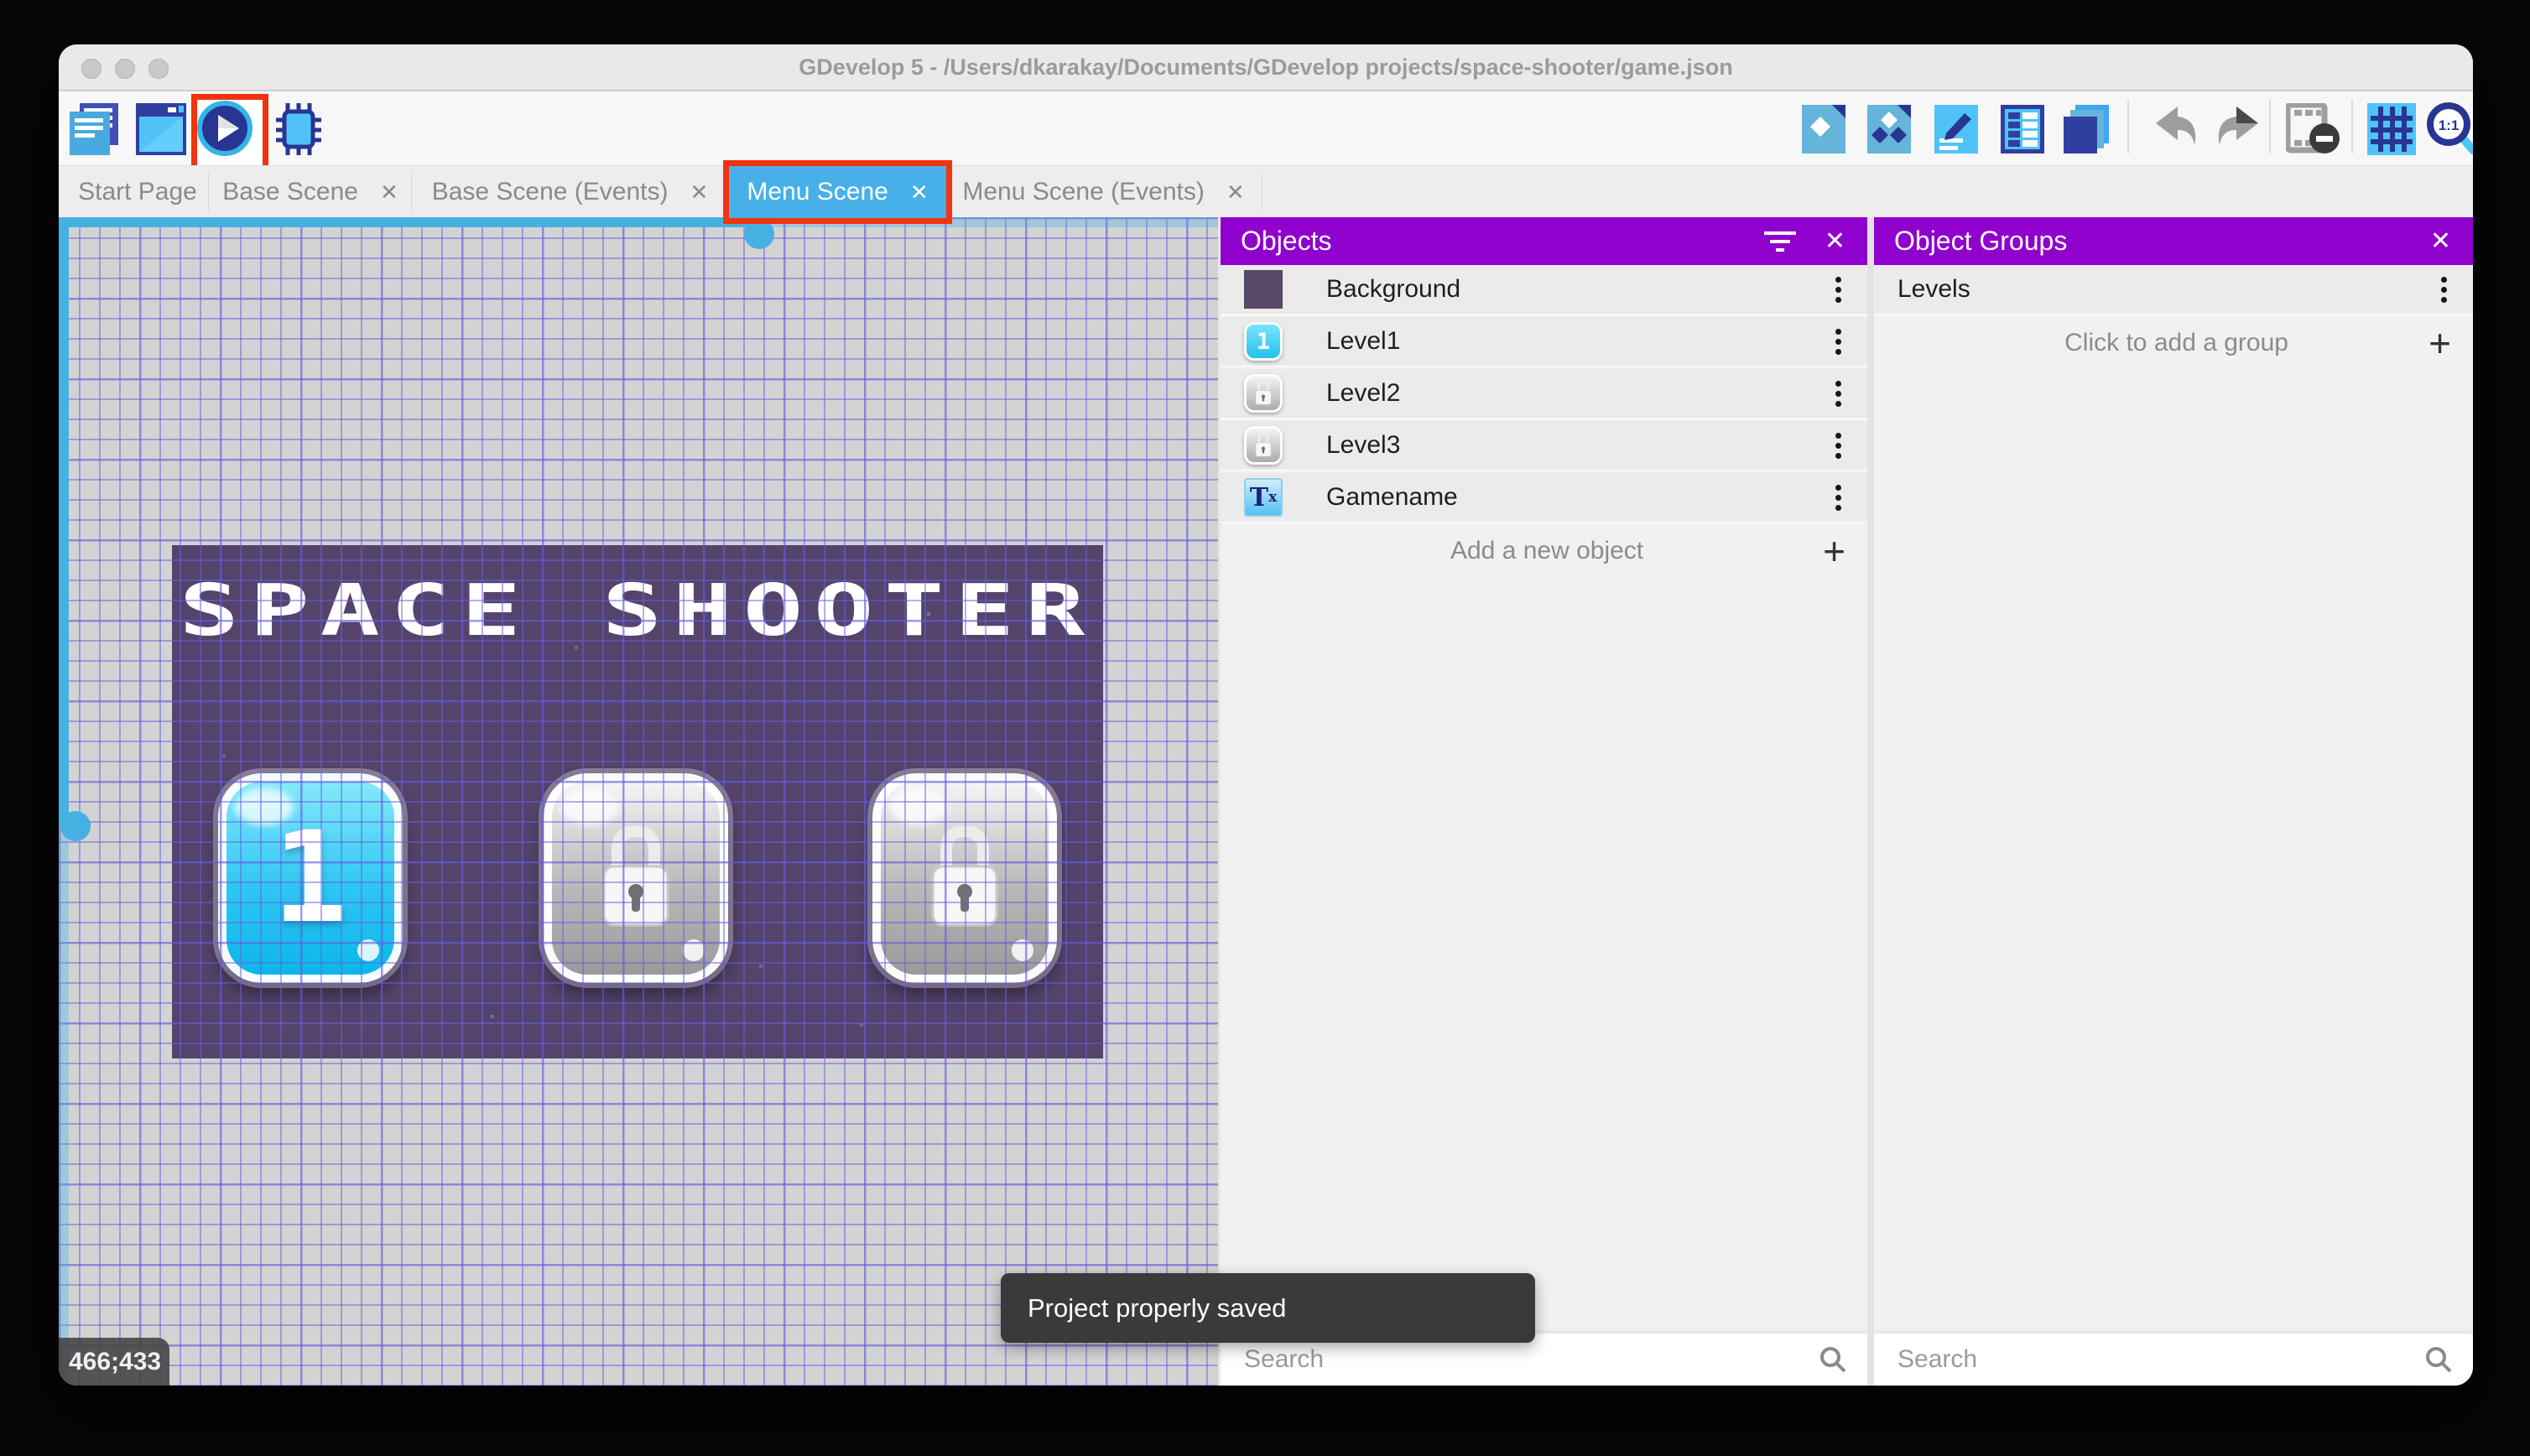  What do you see at coordinates (1530, 1359) in the screenshot?
I see `objects-search-input` at bounding box center [1530, 1359].